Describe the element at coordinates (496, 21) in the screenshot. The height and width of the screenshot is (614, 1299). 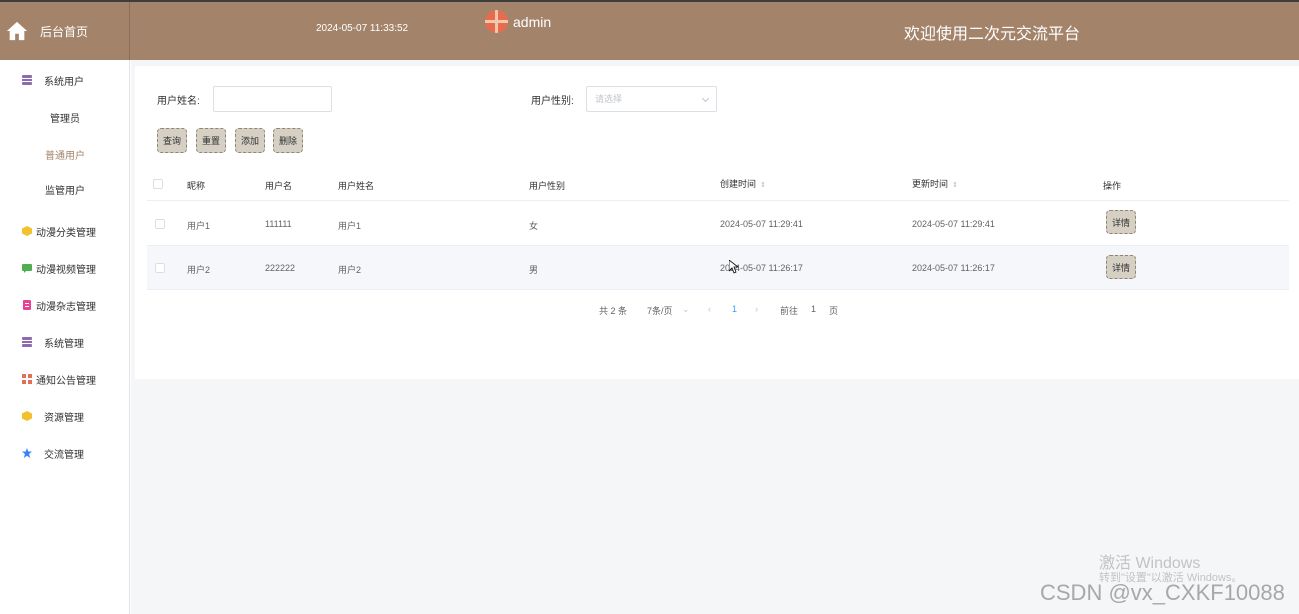
I see `avatar` at that location.